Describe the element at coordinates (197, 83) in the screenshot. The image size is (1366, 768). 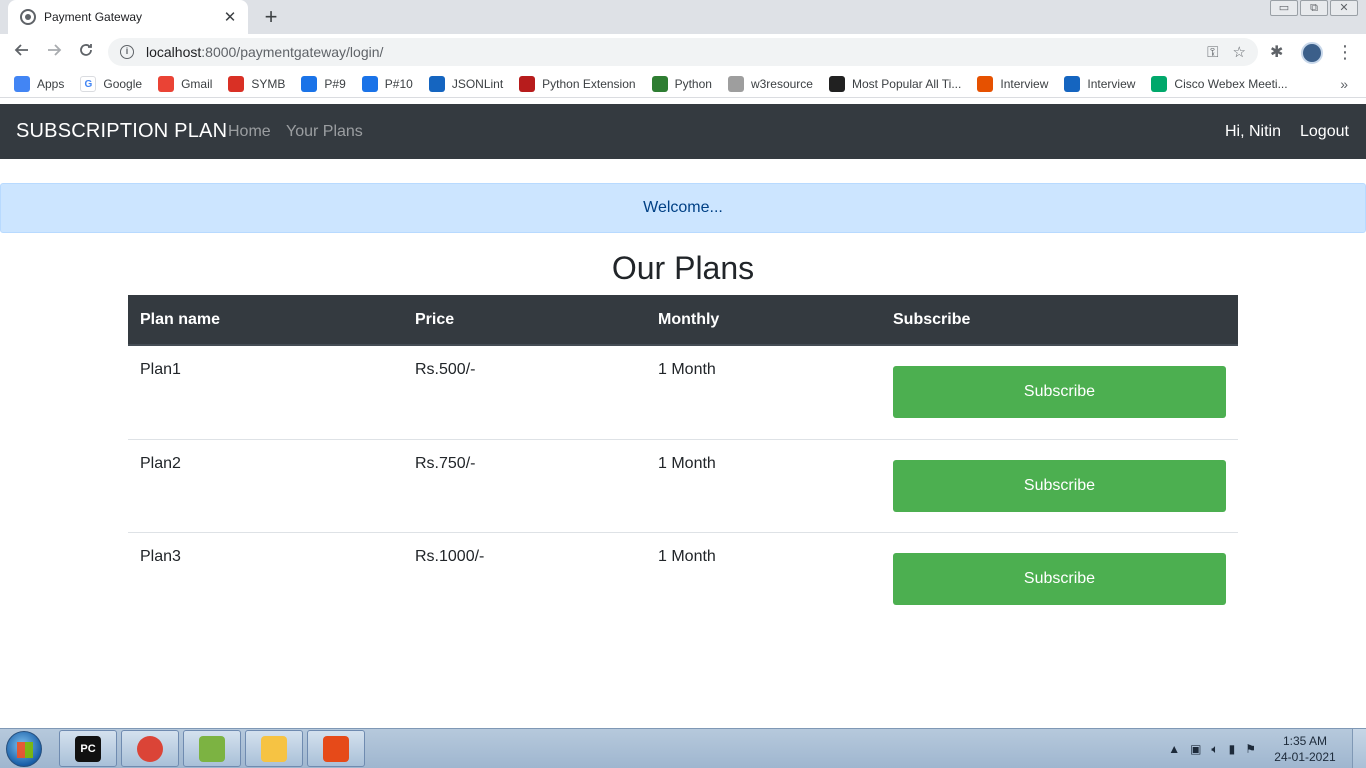
I see `bookmark-label: Gmail` at that location.